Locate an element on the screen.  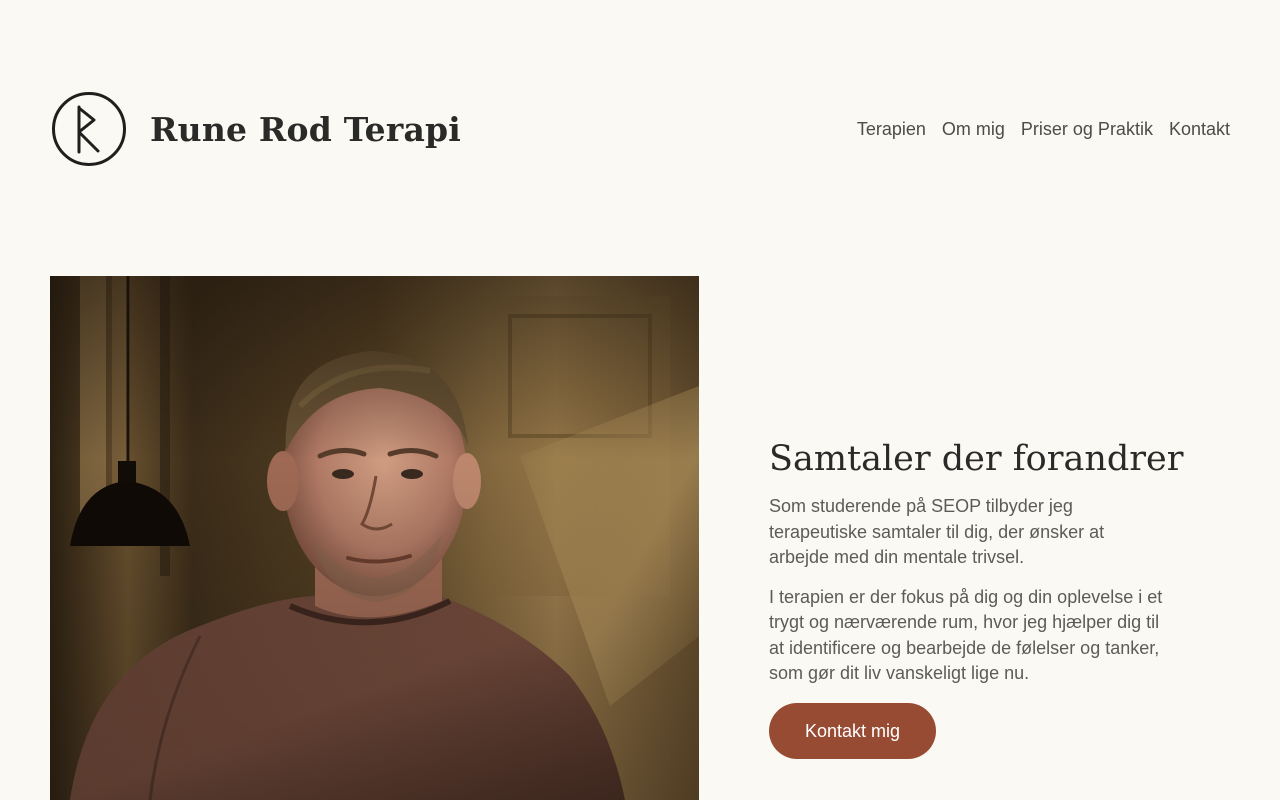
nav-item-kontakt: Kontakt is located at coordinates (1199, 129).